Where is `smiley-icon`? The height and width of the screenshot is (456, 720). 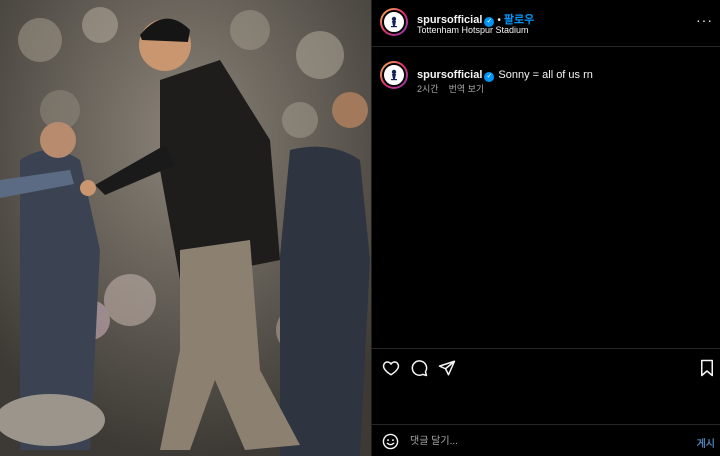 smiley-icon is located at coordinates (390, 441).